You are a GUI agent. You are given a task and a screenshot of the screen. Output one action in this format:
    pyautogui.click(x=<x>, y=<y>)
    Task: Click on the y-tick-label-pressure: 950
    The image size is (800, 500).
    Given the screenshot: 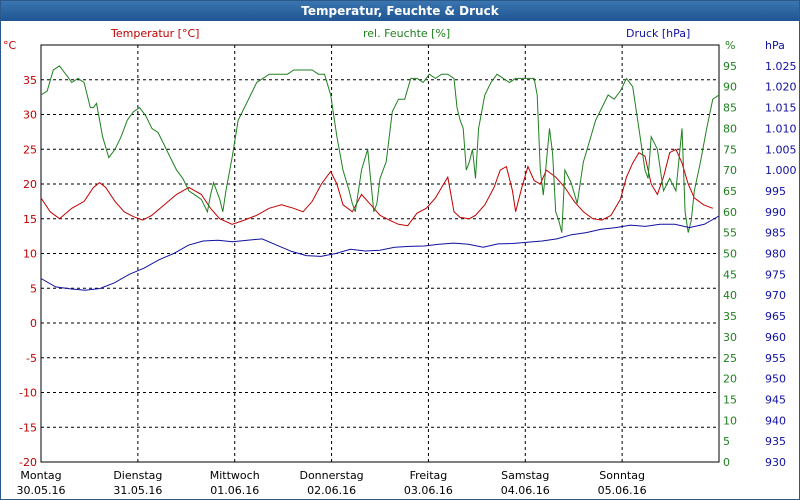 What is the action you would take?
    pyautogui.click(x=775, y=379)
    